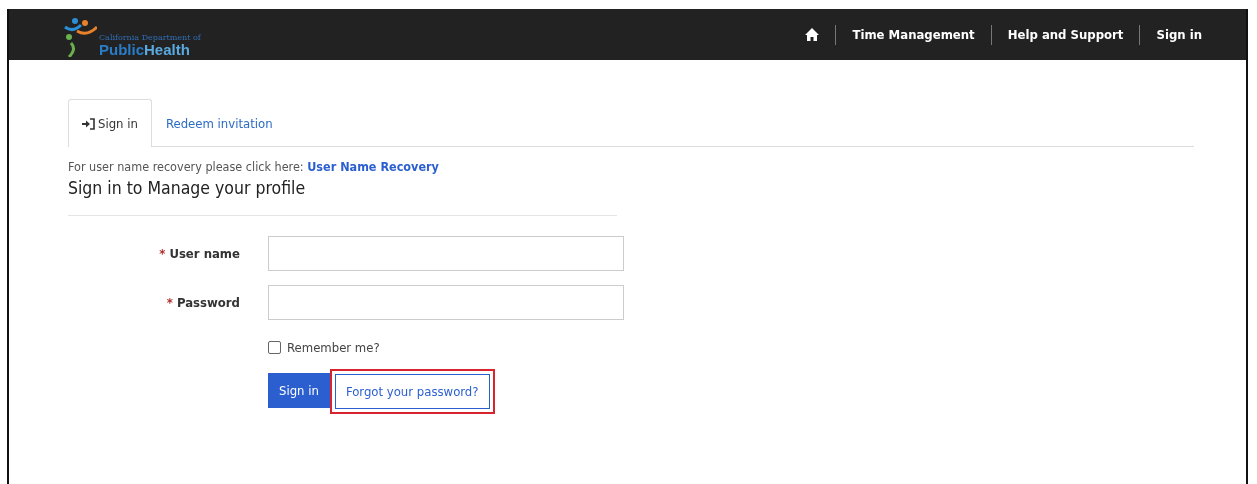 The height and width of the screenshot is (484, 1257). I want to click on sign-in-icon, so click(88, 123).